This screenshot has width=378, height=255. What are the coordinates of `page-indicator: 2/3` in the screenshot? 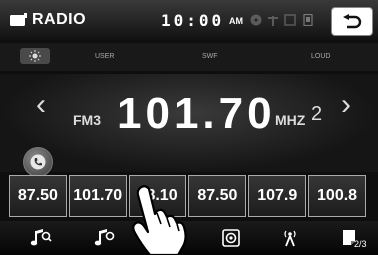 It's located at (360, 244).